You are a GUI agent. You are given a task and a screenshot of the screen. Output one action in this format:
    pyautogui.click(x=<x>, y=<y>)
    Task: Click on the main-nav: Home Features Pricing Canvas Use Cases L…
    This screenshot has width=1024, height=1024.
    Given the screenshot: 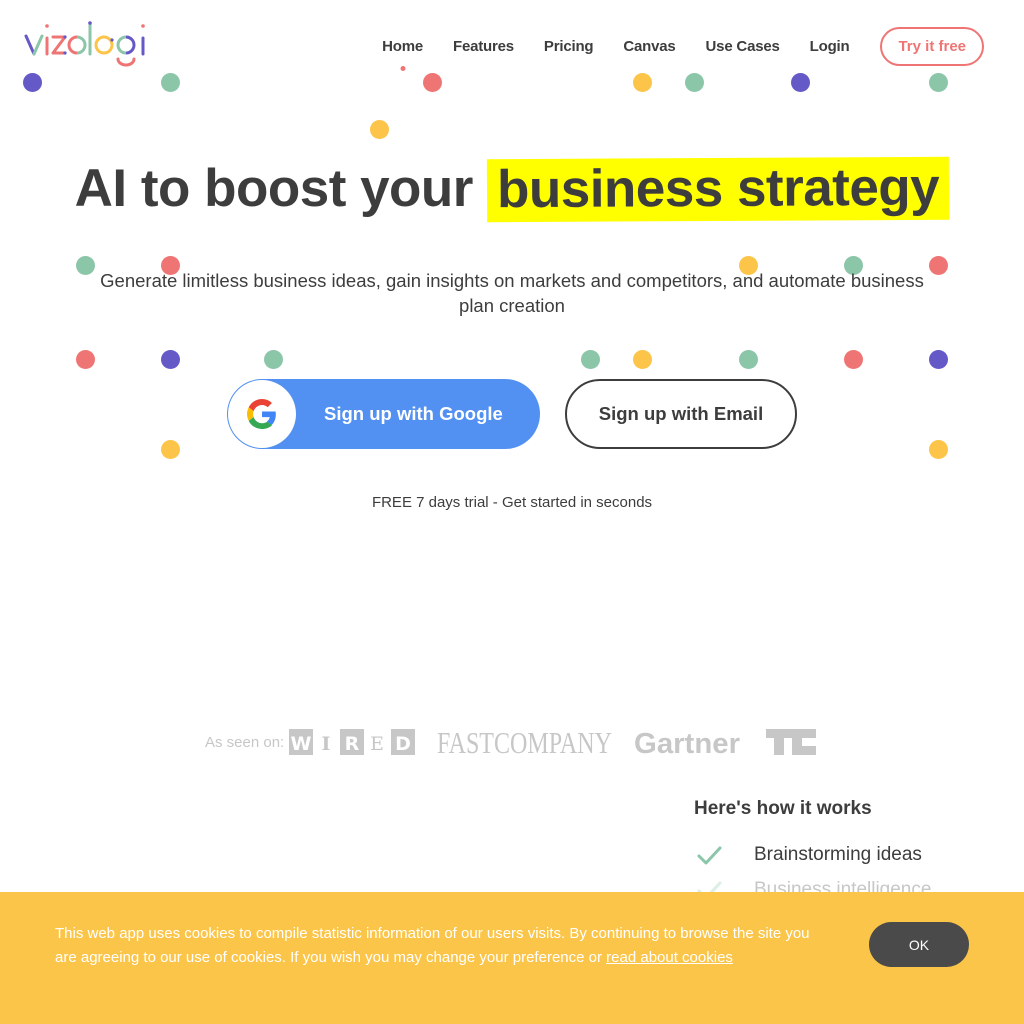 What is the action you would take?
    pyautogui.click(x=683, y=46)
    